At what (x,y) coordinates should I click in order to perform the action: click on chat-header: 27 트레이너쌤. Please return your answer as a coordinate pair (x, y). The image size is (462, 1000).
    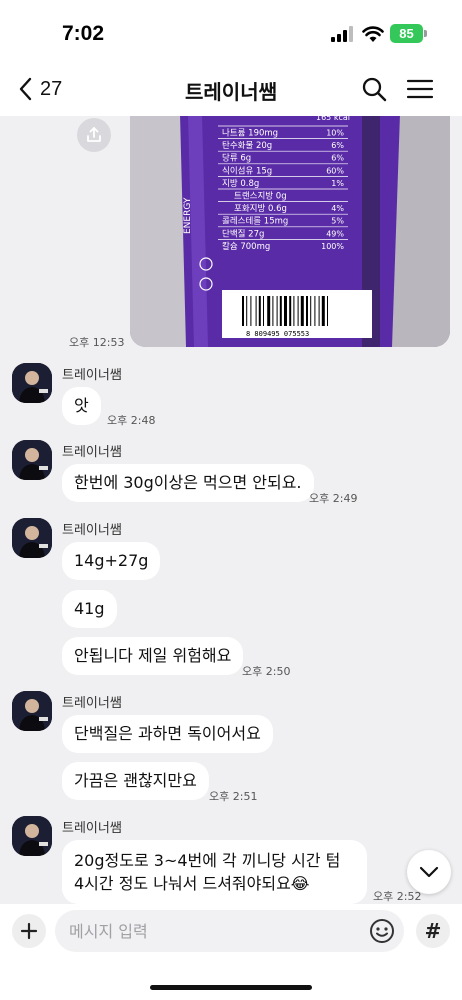
    Looking at the image, I should click on (231, 89).